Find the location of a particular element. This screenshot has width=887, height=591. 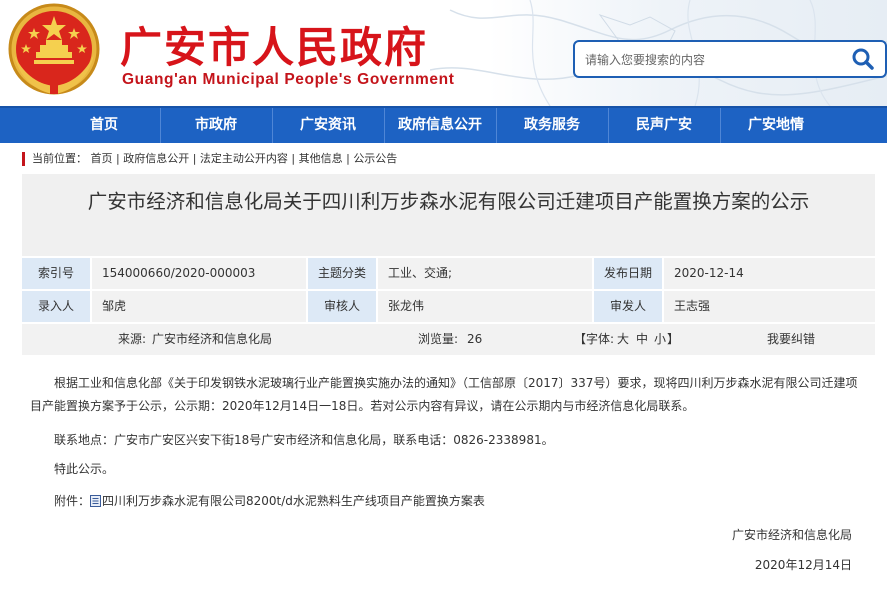

publish-date: 2020年12月14日 is located at coordinates (803, 565).